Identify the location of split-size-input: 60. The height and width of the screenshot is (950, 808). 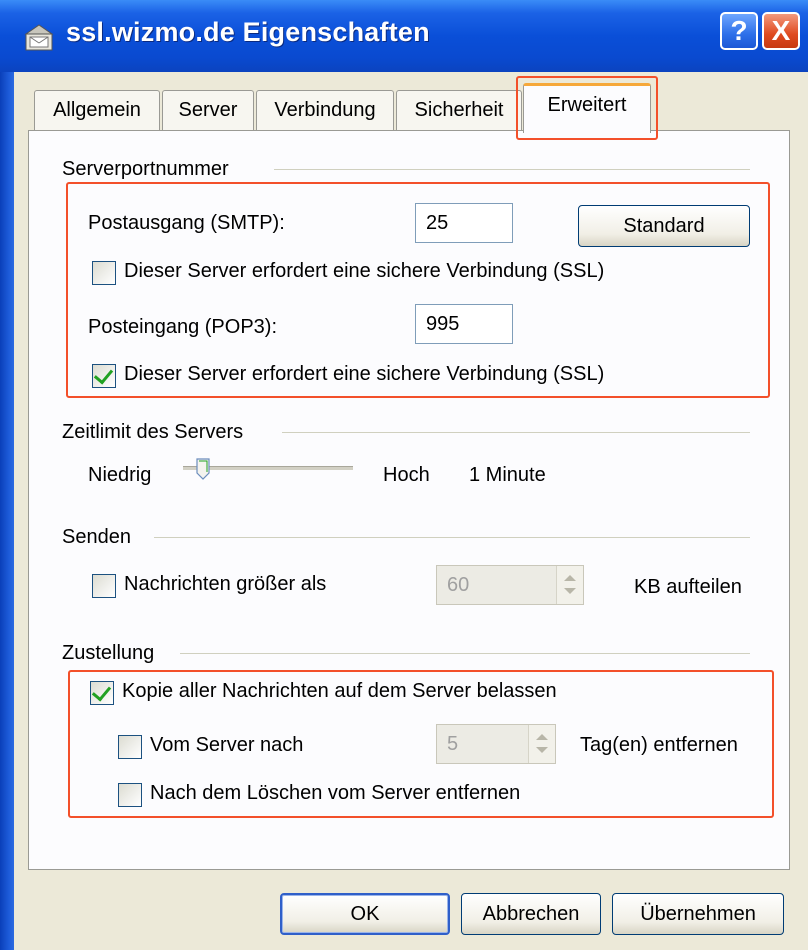
(510, 585).